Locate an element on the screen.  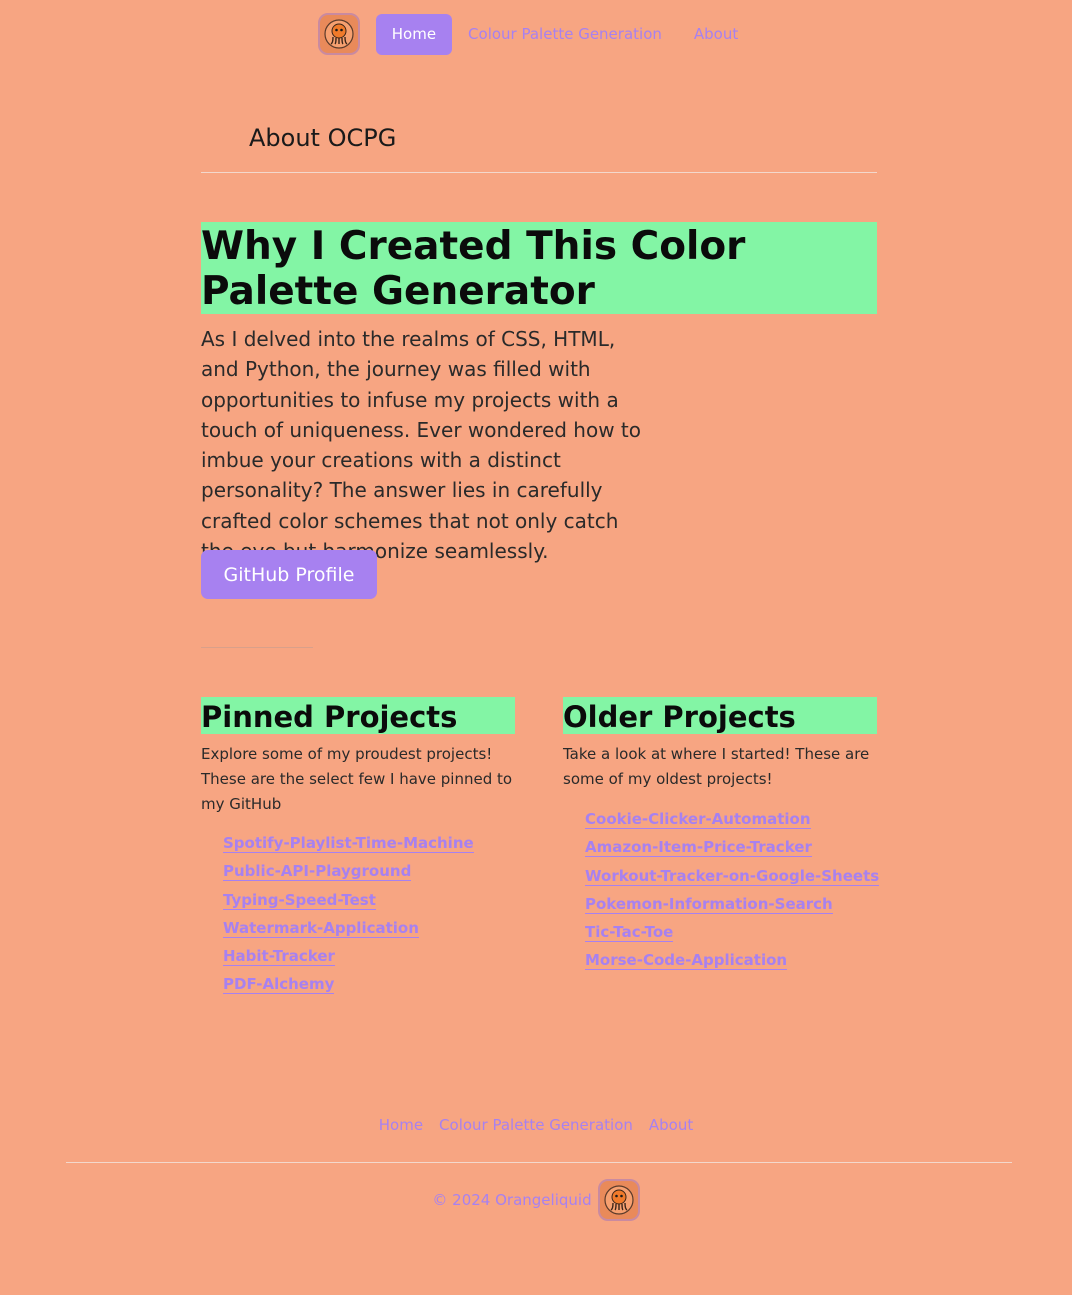
page-title: About OCPG is located at coordinates (323, 138).